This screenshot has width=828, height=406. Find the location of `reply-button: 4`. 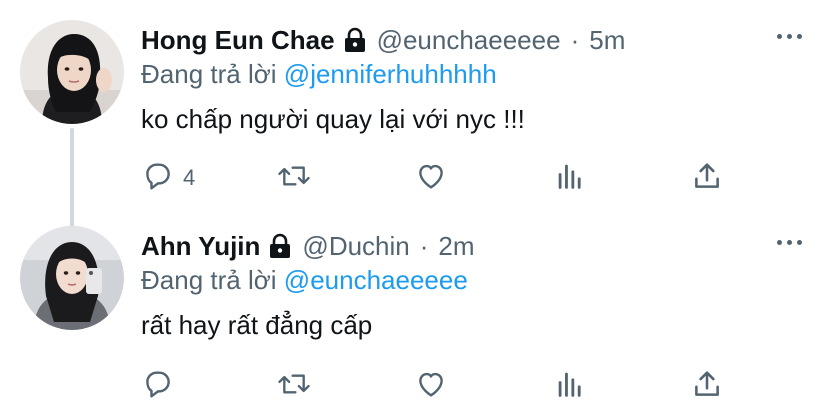

reply-button: 4 is located at coordinates (168, 178).